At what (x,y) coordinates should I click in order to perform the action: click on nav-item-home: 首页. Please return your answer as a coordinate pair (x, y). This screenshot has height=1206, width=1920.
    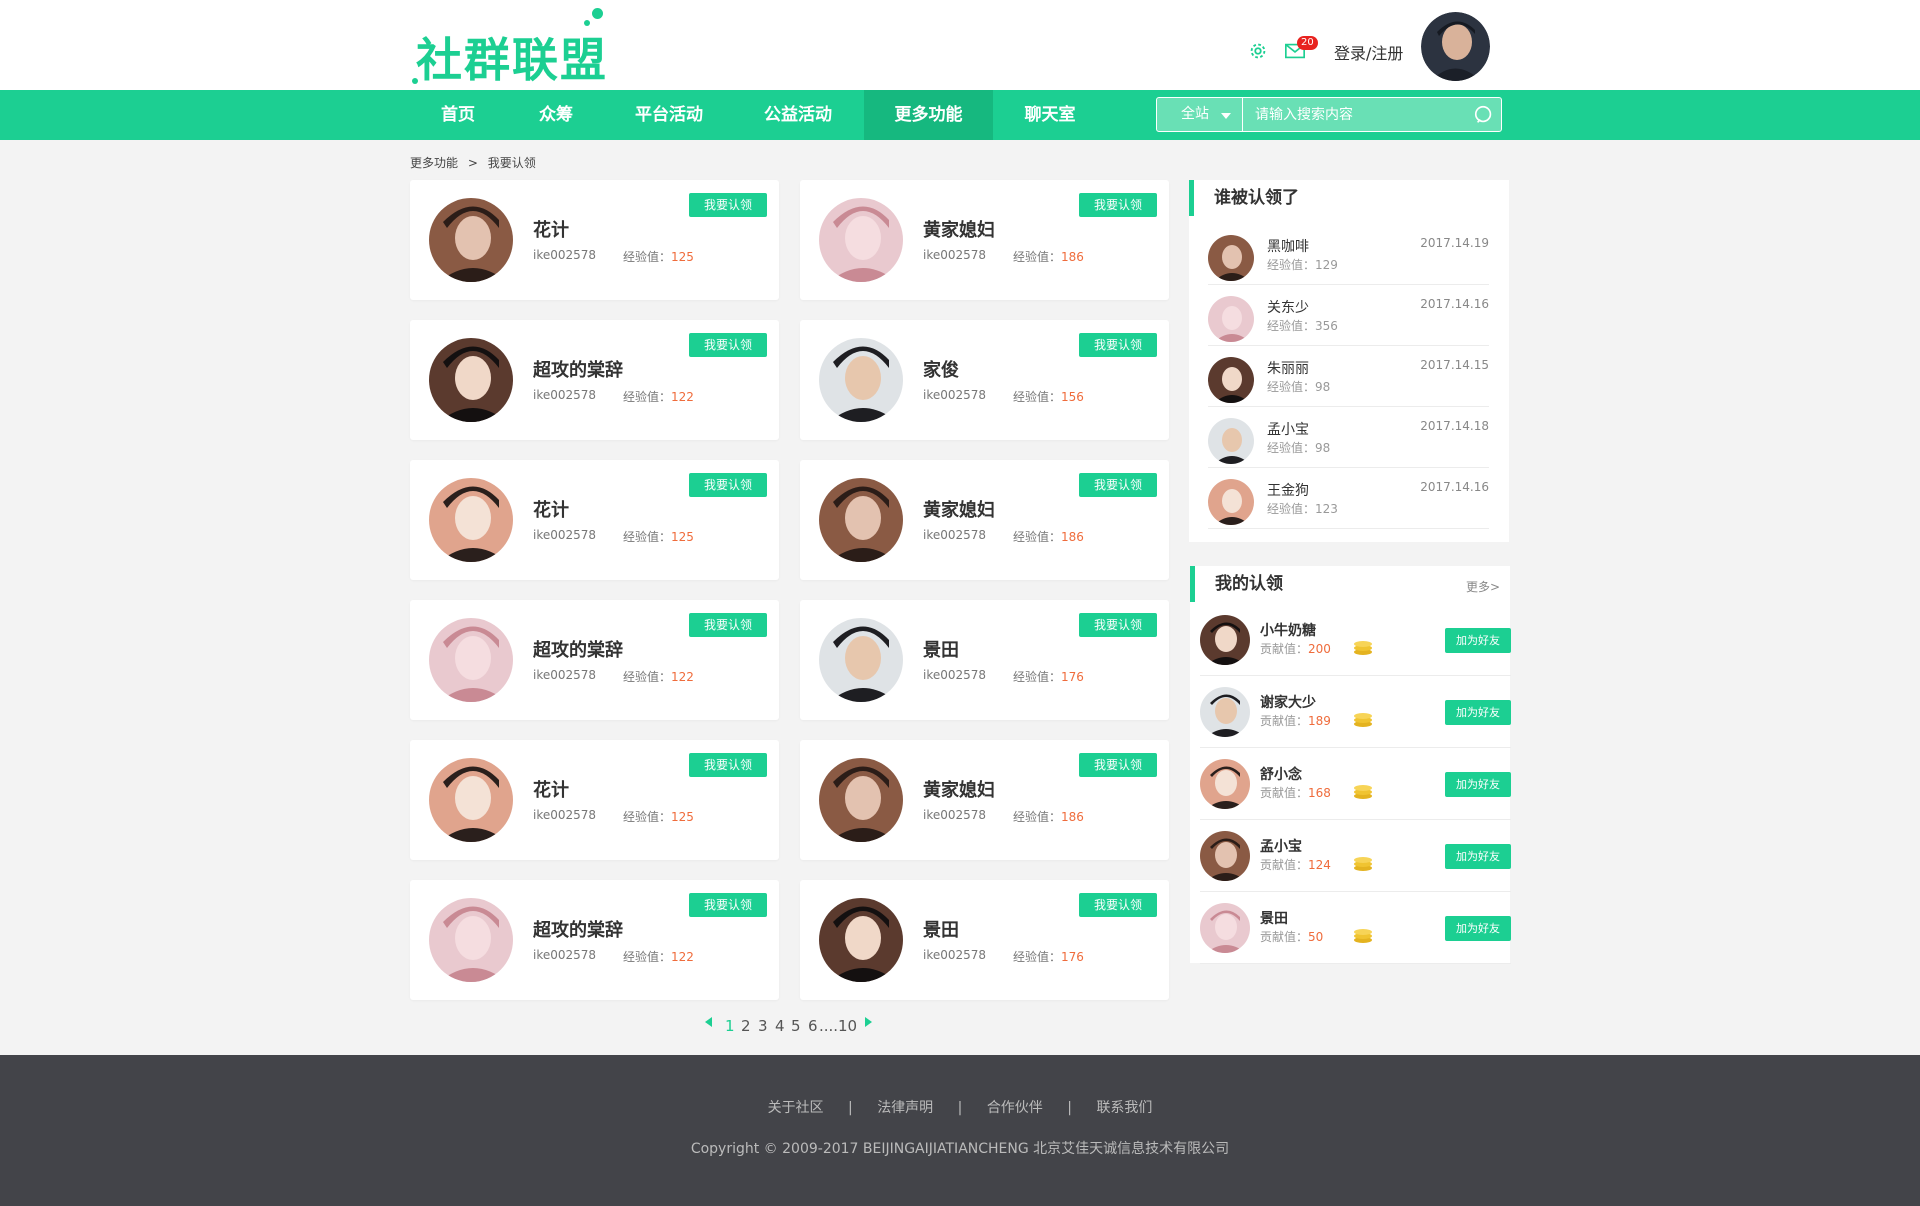
    Looking at the image, I should click on (458, 115).